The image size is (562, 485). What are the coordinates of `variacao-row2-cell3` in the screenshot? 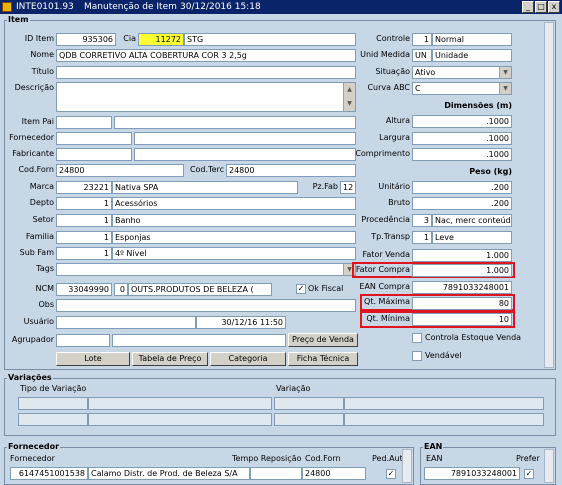 It's located at (309, 419).